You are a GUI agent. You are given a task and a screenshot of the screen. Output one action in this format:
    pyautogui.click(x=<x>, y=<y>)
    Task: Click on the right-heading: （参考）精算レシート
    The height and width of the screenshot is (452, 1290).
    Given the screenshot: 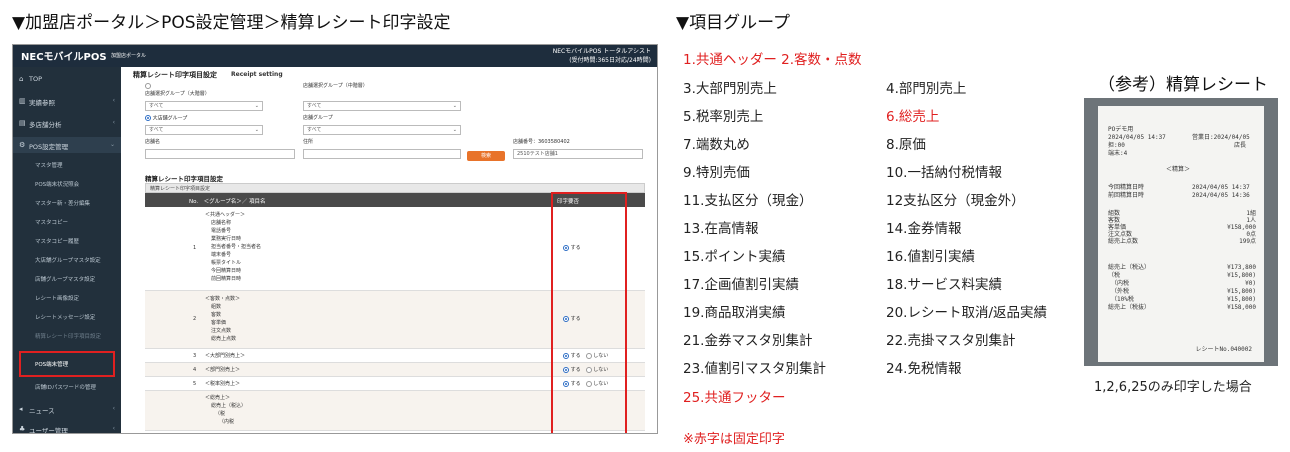 What is the action you would take?
    pyautogui.click(x=1183, y=85)
    